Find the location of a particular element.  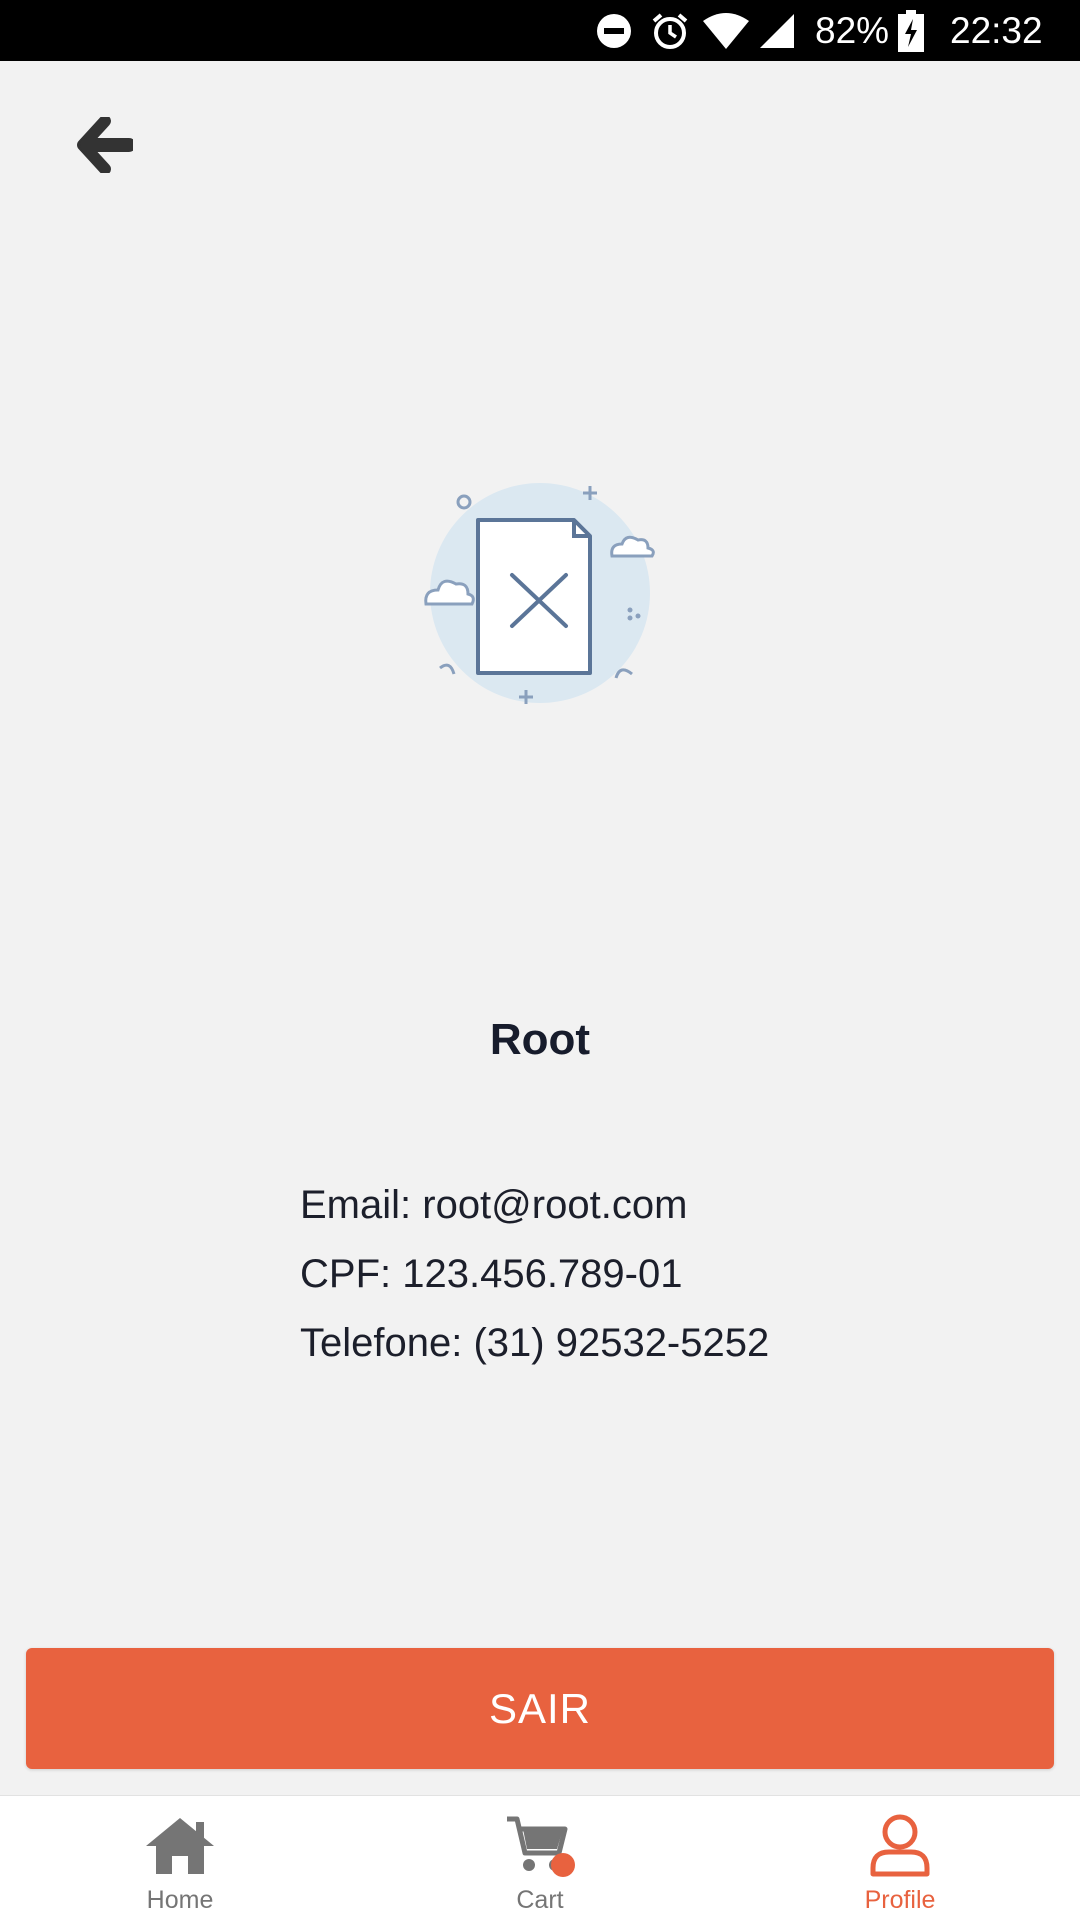

arrow-left-icon is located at coordinates (105, 145).